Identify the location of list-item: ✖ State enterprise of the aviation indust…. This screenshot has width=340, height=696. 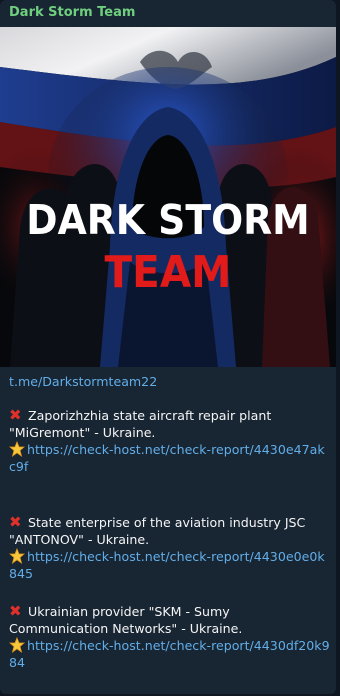
(170, 548).